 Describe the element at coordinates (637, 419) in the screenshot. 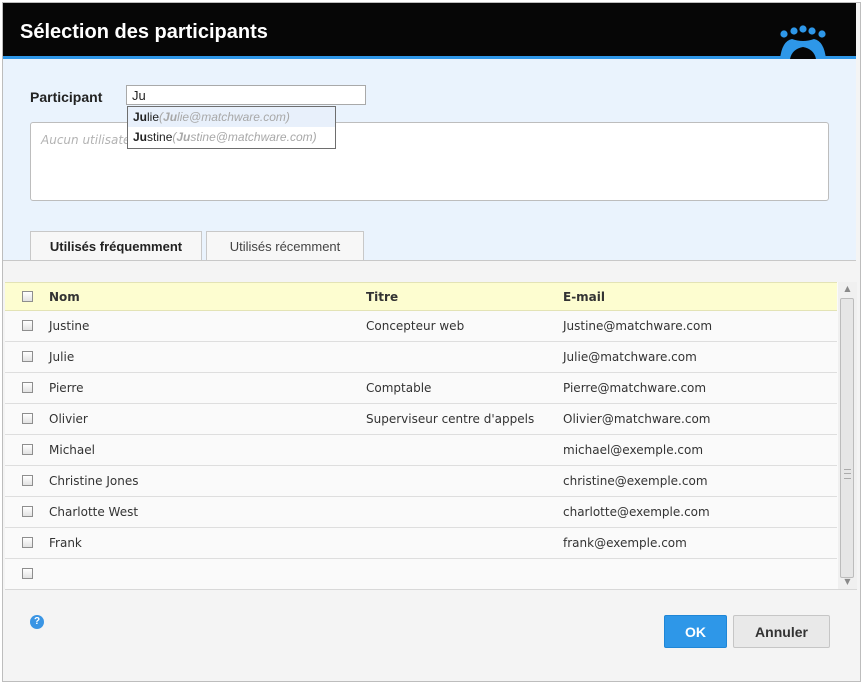

I see `row-email: Olivier@matchware.com` at that location.